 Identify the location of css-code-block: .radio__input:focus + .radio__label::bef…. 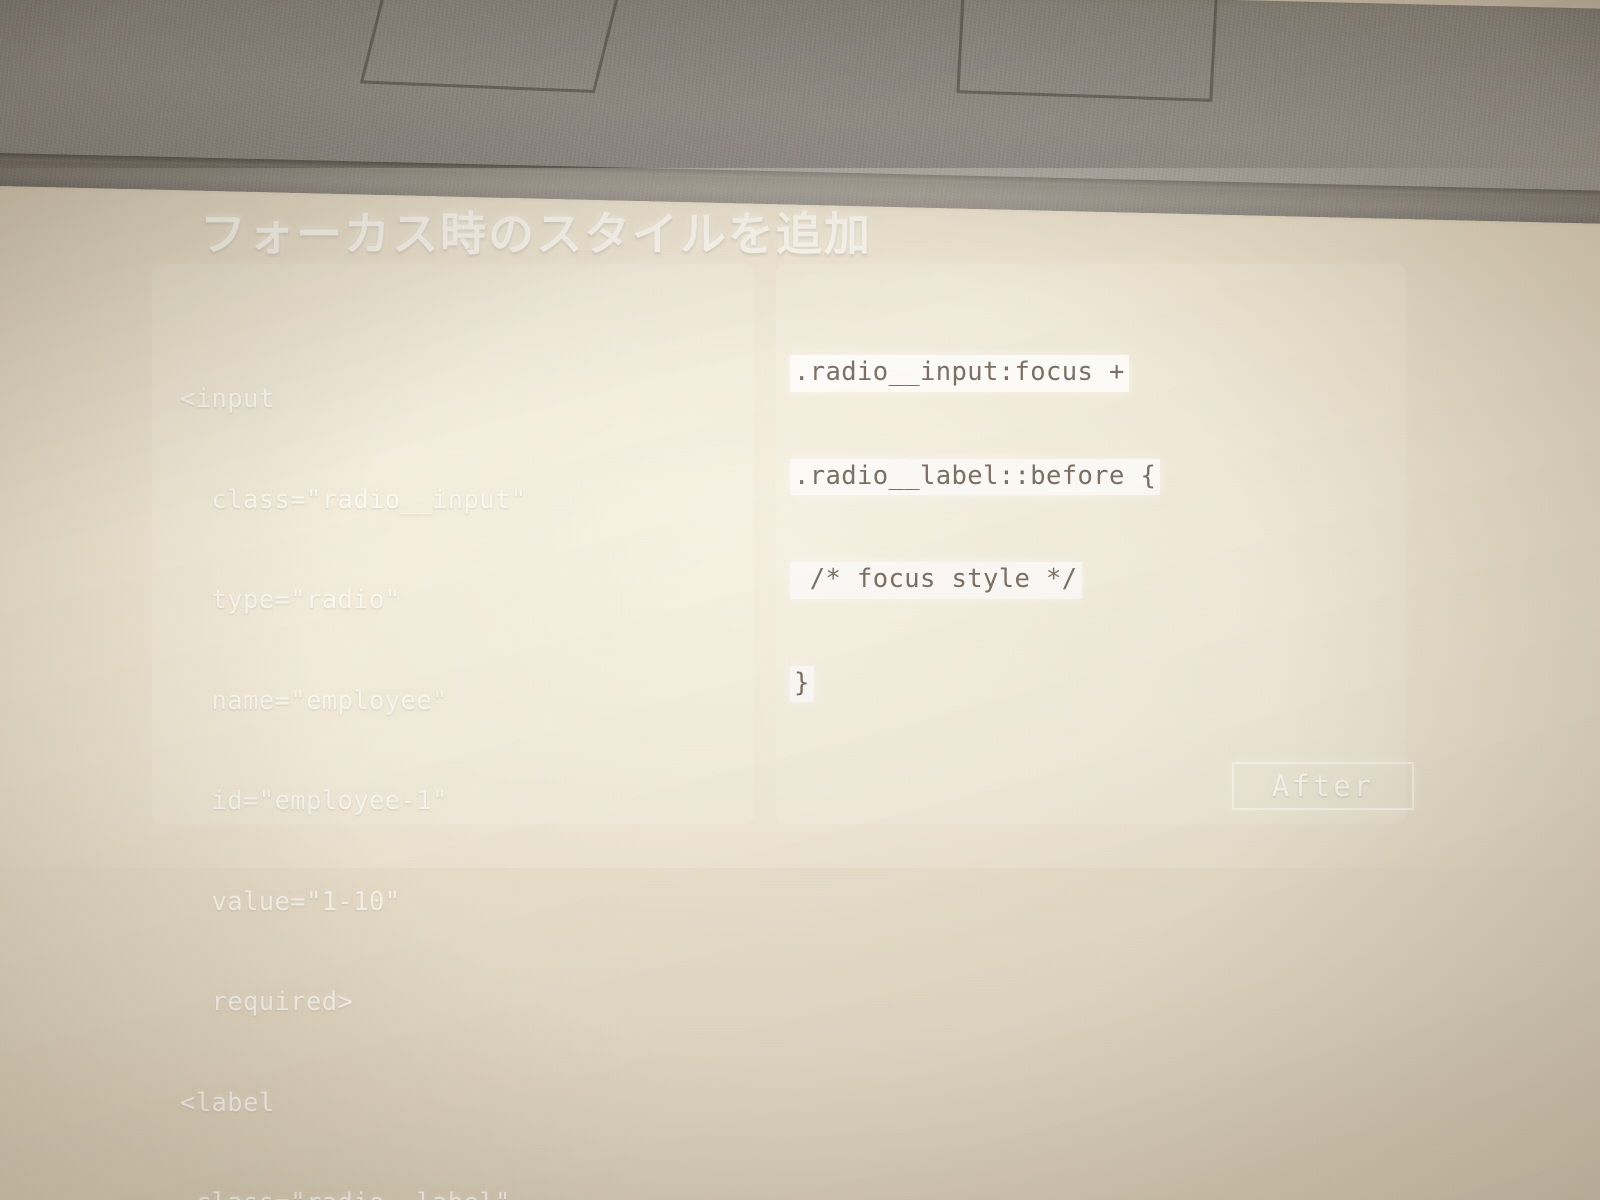
(975, 528).